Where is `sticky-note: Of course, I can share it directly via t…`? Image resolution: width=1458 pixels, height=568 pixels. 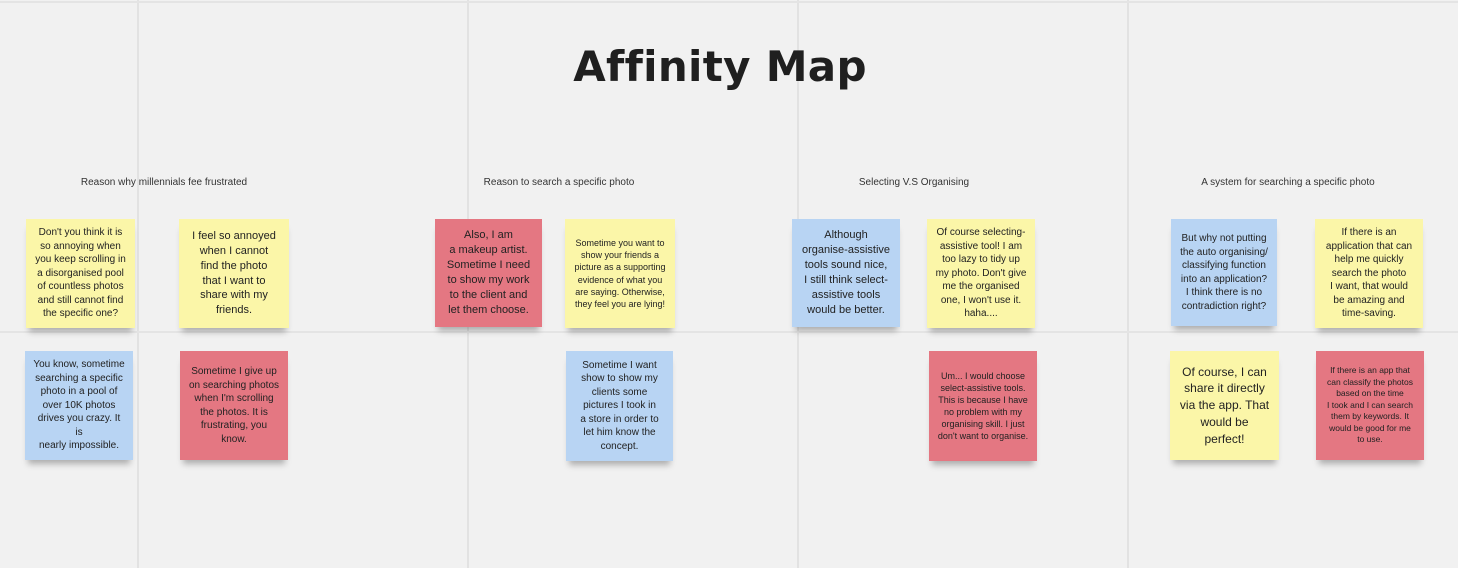
sticky-note: Of course, I can share it directly via t… is located at coordinates (1224, 405).